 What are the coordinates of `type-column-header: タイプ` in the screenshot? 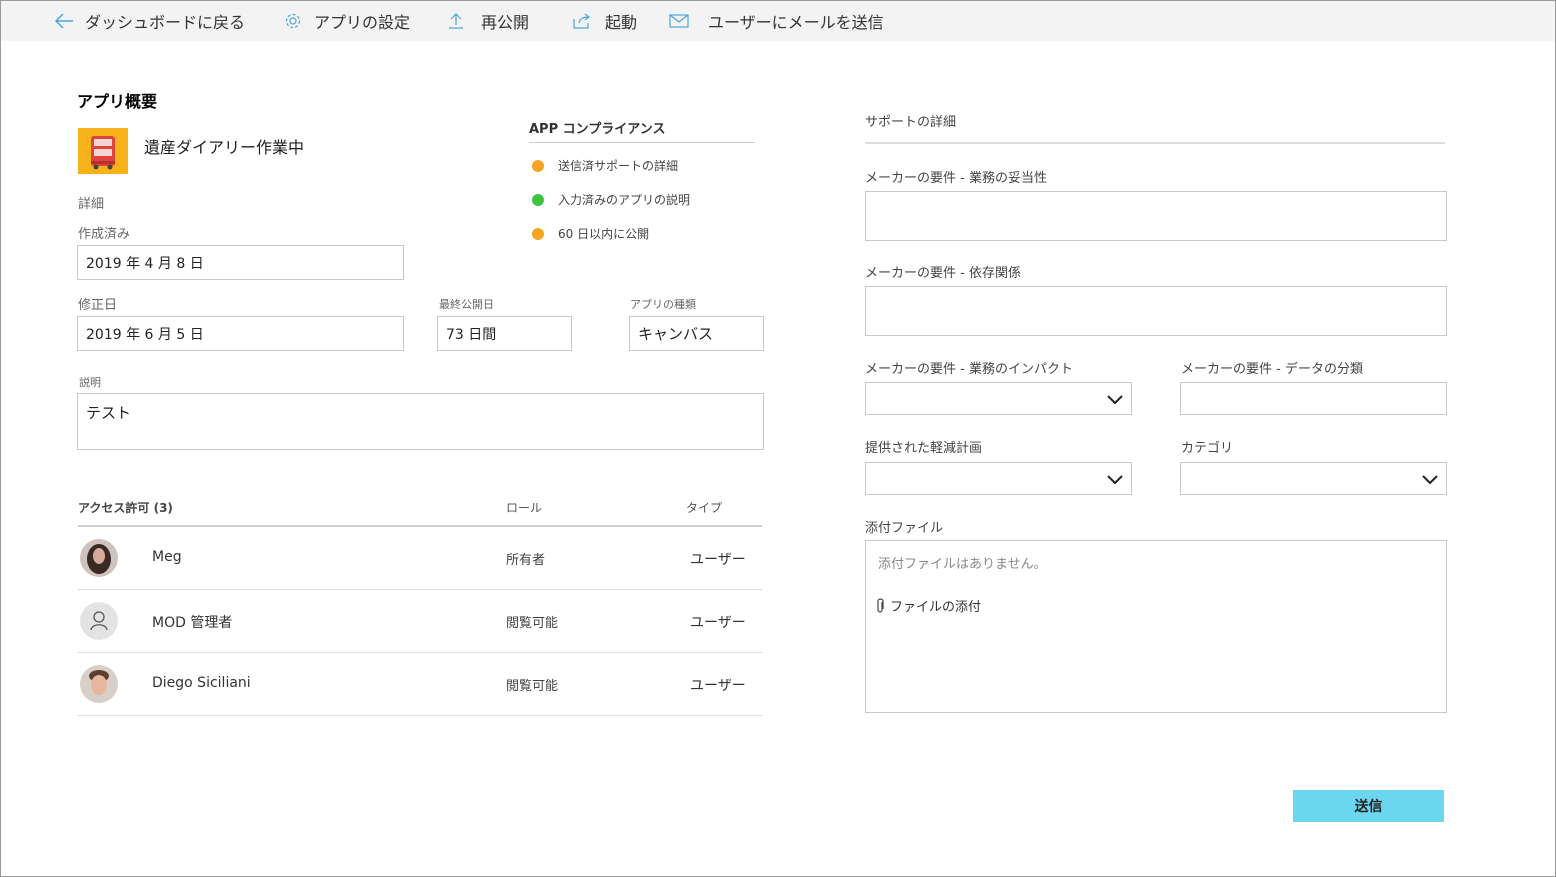 It's located at (704, 508).